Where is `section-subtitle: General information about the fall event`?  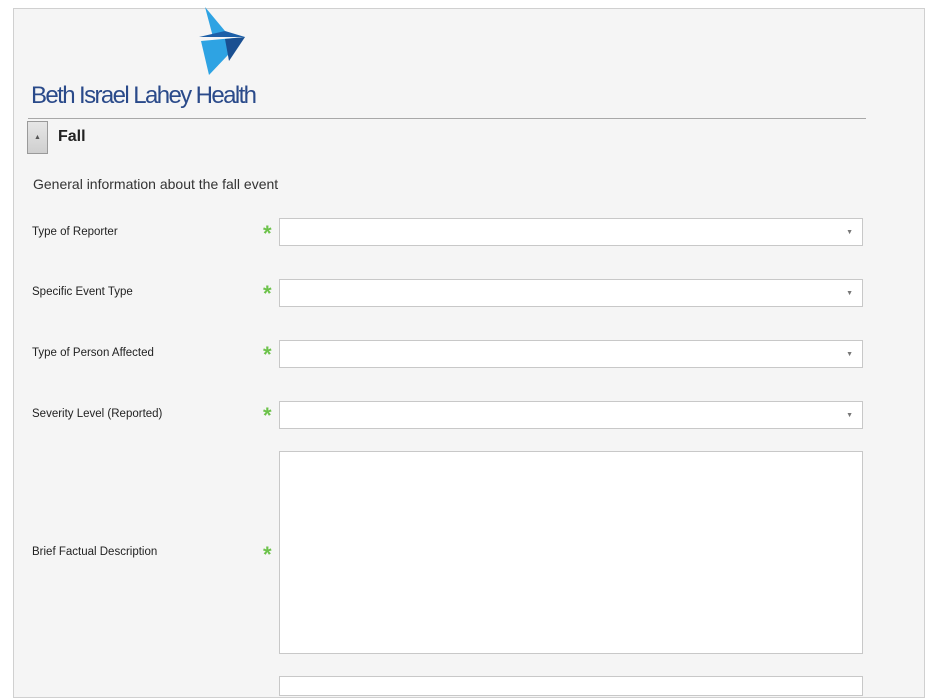 section-subtitle: General information about the fall event is located at coordinates (156, 184).